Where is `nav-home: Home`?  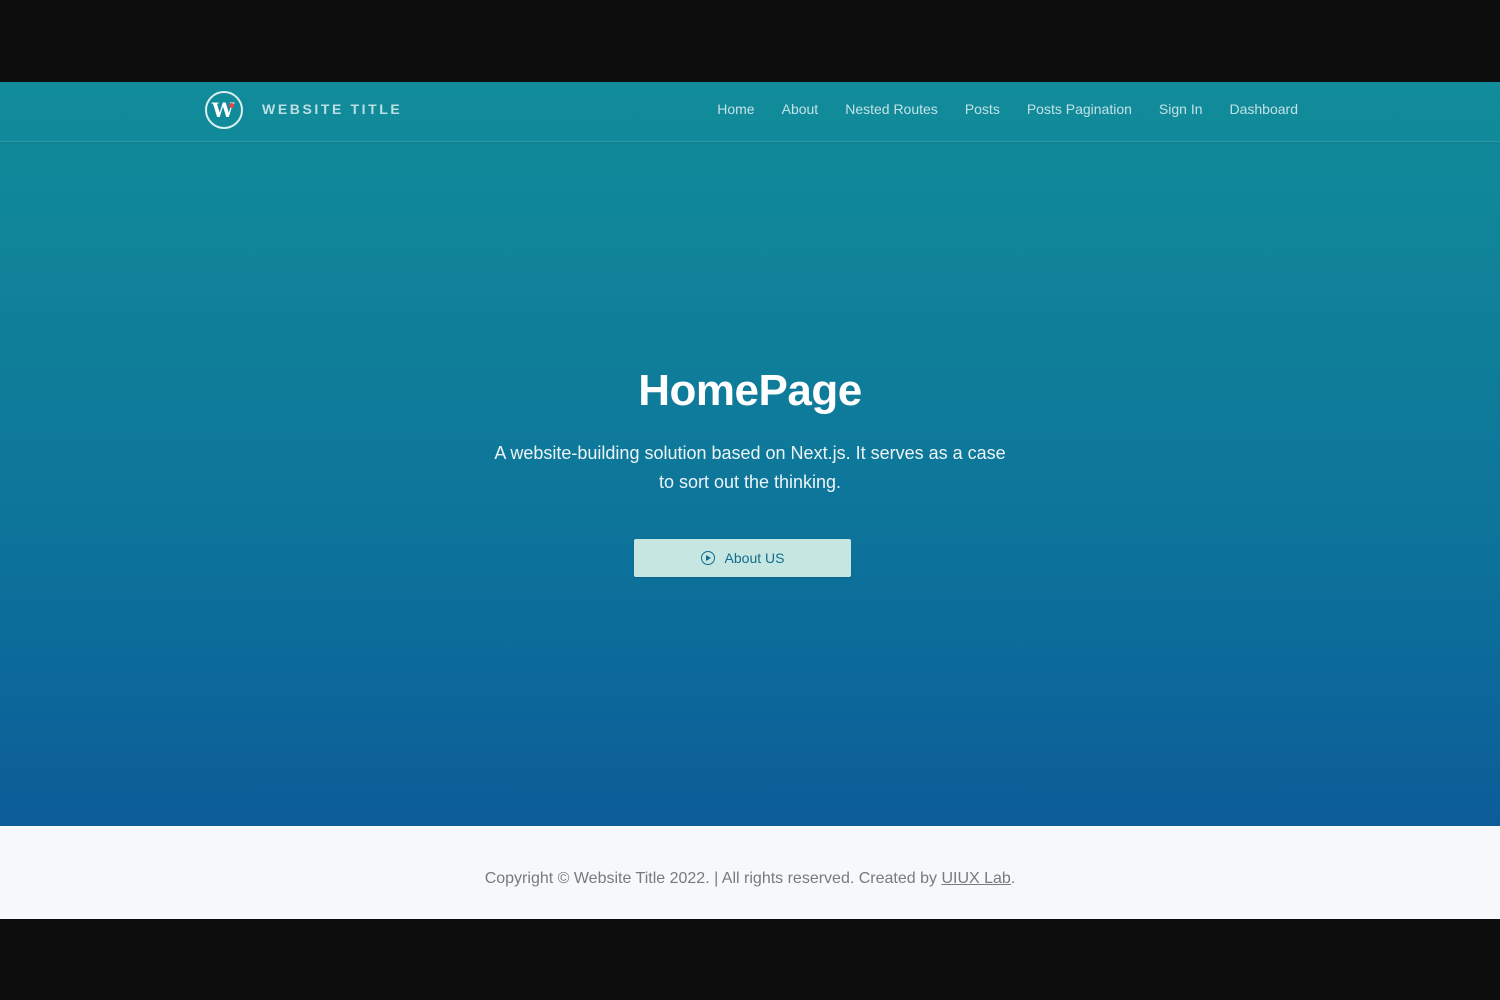
nav-home: Home is located at coordinates (735, 109).